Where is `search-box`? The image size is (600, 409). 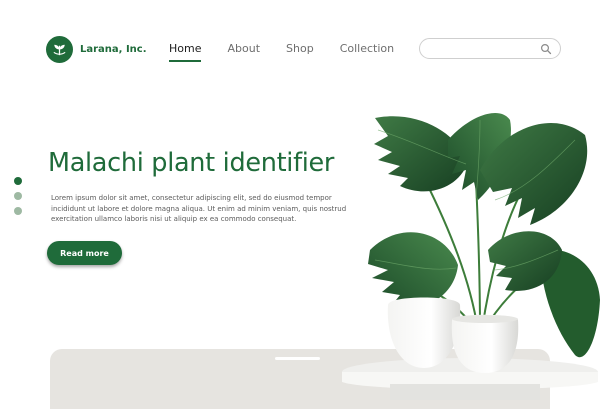 search-box is located at coordinates (490, 48).